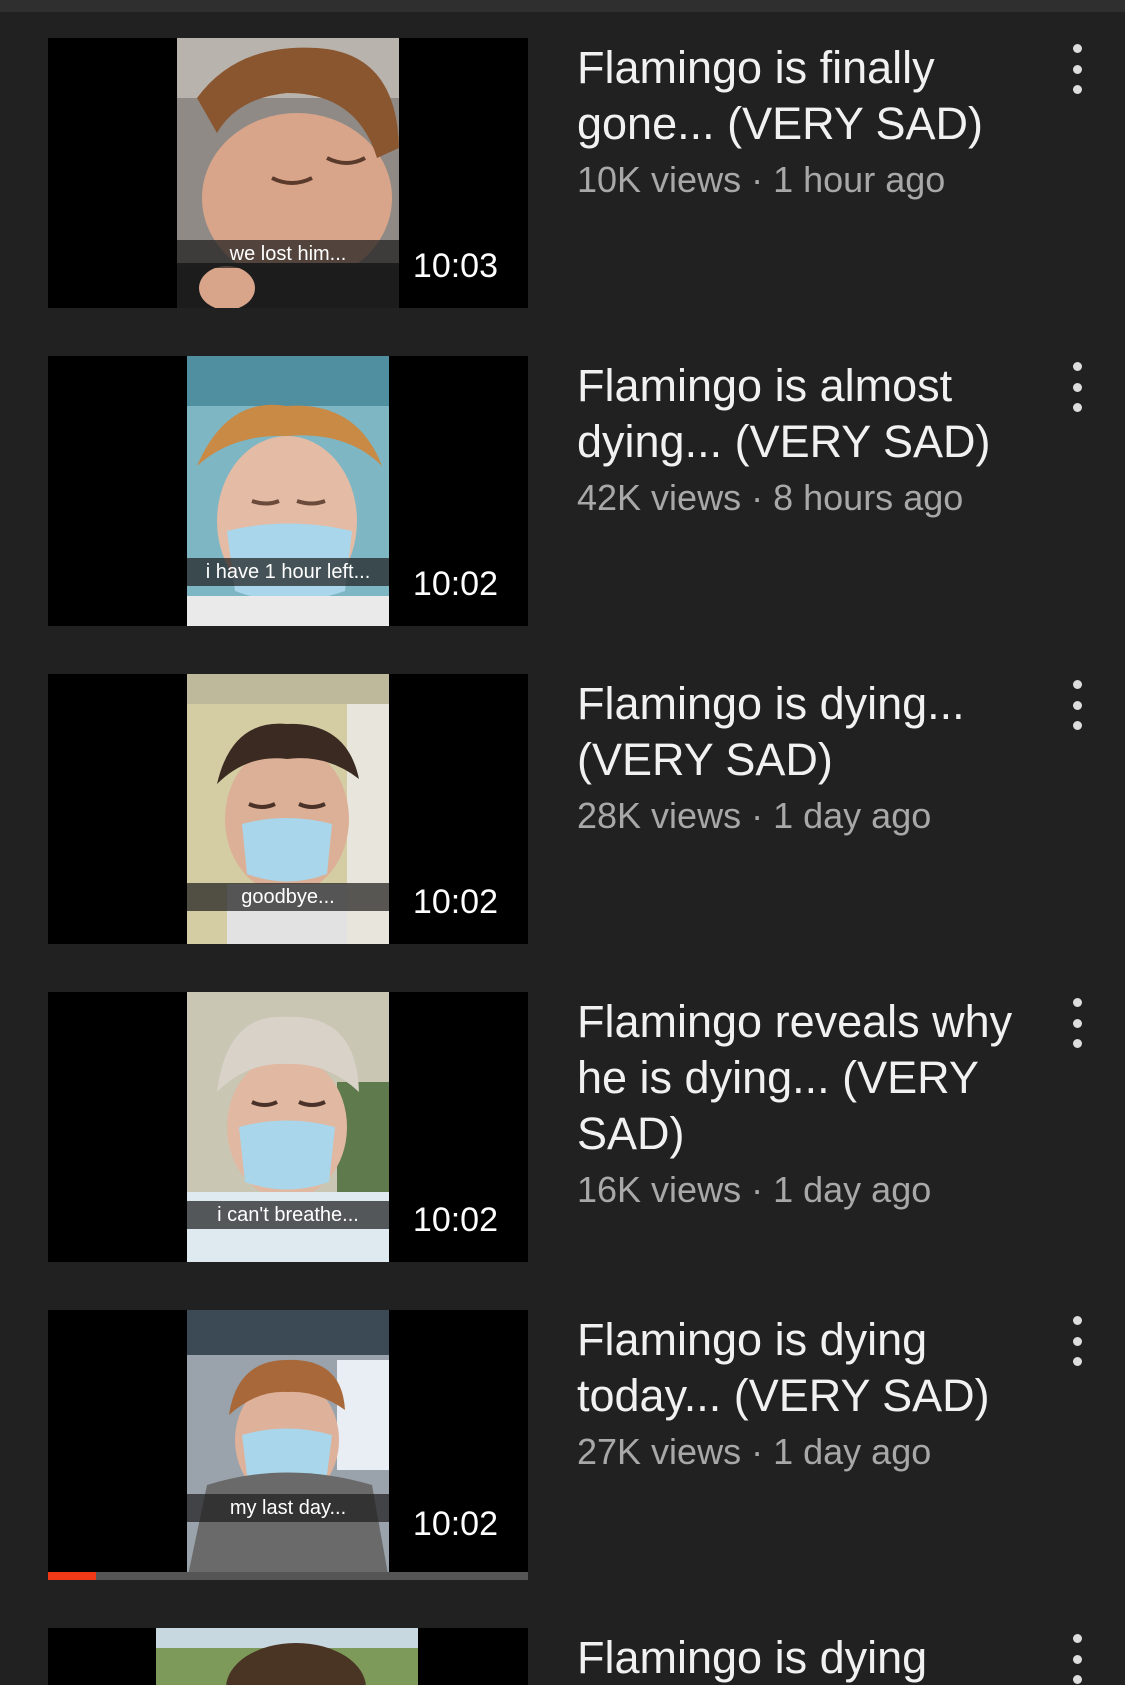 The height and width of the screenshot is (1685, 1125). What do you see at coordinates (288, 173) in the screenshot?
I see `video-thumbnail: we lost him... 10:03` at bounding box center [288, 173].